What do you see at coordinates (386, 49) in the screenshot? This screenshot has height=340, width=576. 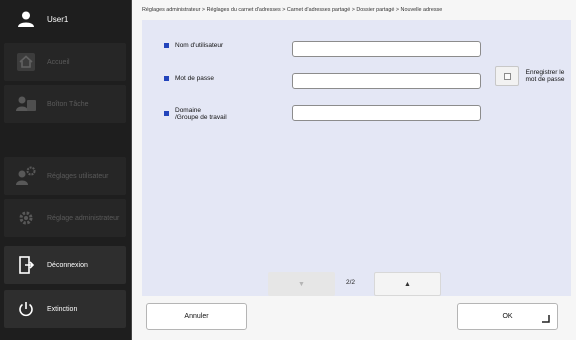 I see `username-field` at bounding box center [386, 49].